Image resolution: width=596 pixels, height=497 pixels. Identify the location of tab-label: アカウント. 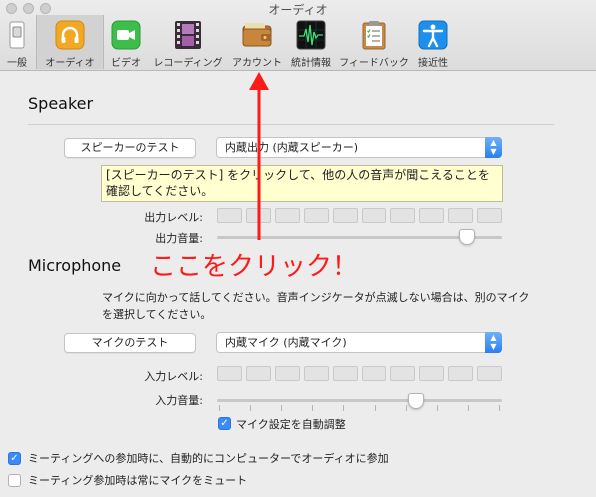
(257, 63).